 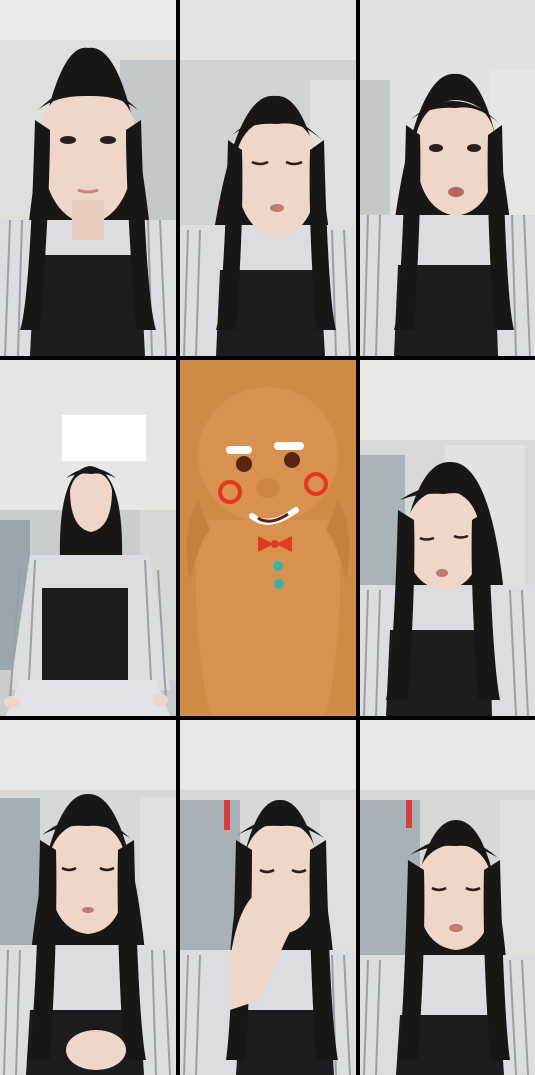 I want to click on portrait-hands-clasped, so click(x=88, y=897).